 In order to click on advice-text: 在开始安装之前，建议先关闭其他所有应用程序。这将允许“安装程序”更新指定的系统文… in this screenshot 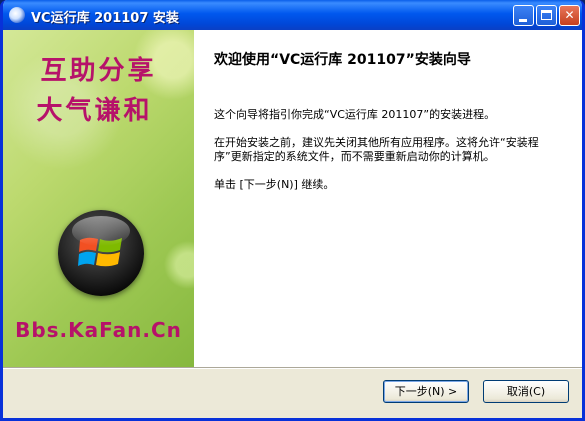, I will do `click(376, 149)`.